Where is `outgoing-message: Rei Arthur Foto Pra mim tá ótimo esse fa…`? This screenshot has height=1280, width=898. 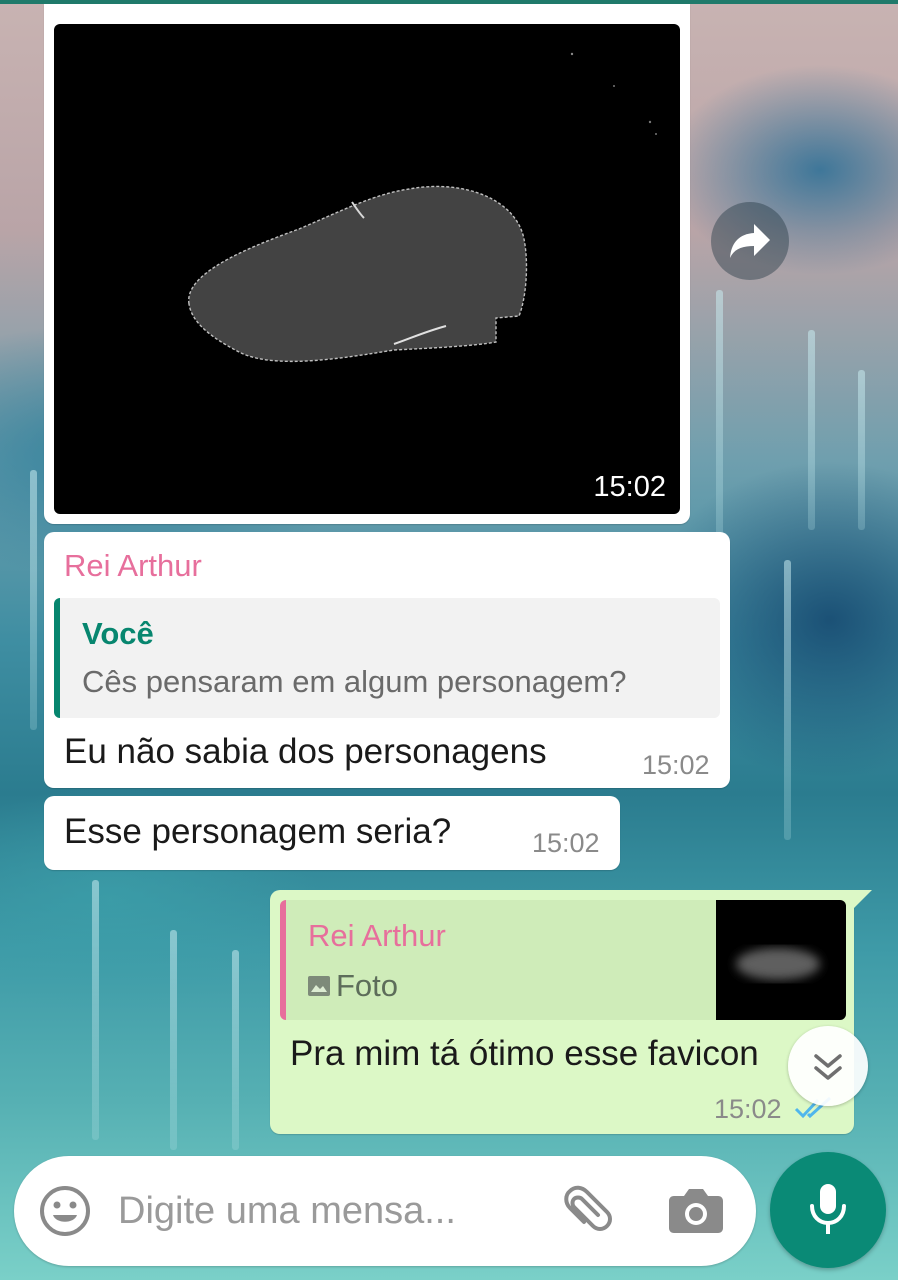
outgoing-message: Rei Arthur Foto Pra mim tá ótimo esse fa… is located at coordinates (571, 1012).